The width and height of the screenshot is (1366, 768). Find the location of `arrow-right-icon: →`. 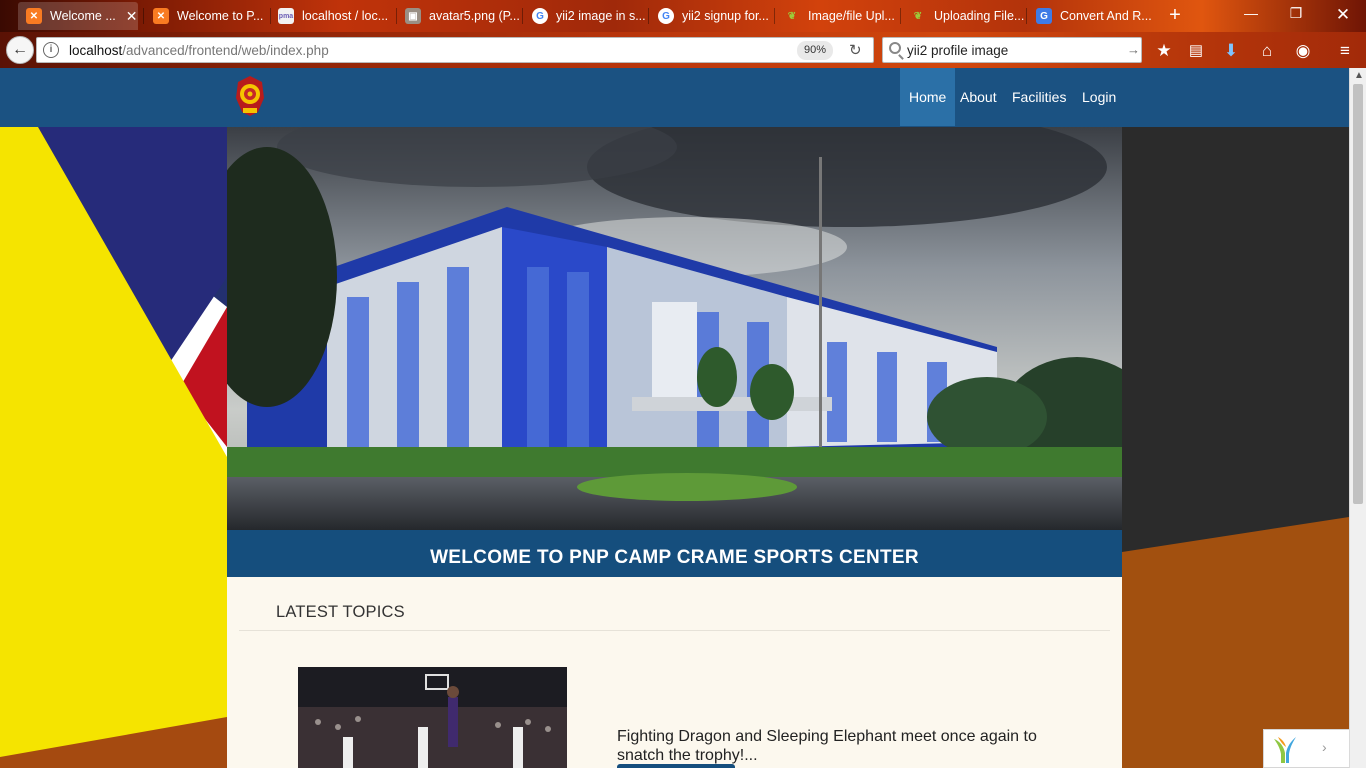

arrow-right-icon: → is located at coordinates (1133, 49).